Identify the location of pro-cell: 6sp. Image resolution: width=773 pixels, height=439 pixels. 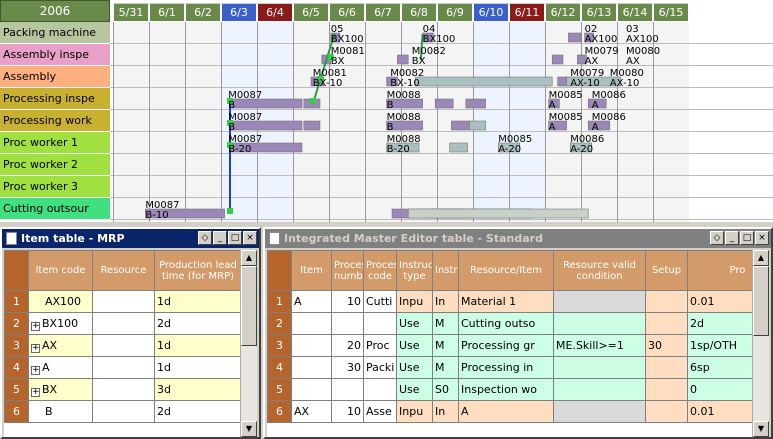
(719, 367).